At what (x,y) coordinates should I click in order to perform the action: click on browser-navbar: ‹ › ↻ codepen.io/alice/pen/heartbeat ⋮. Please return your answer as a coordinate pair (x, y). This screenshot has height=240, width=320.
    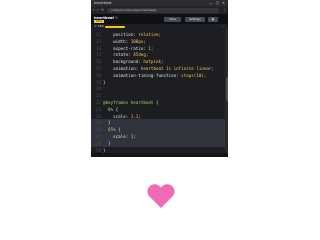
    Looking at the image, I should click on (159, 10).